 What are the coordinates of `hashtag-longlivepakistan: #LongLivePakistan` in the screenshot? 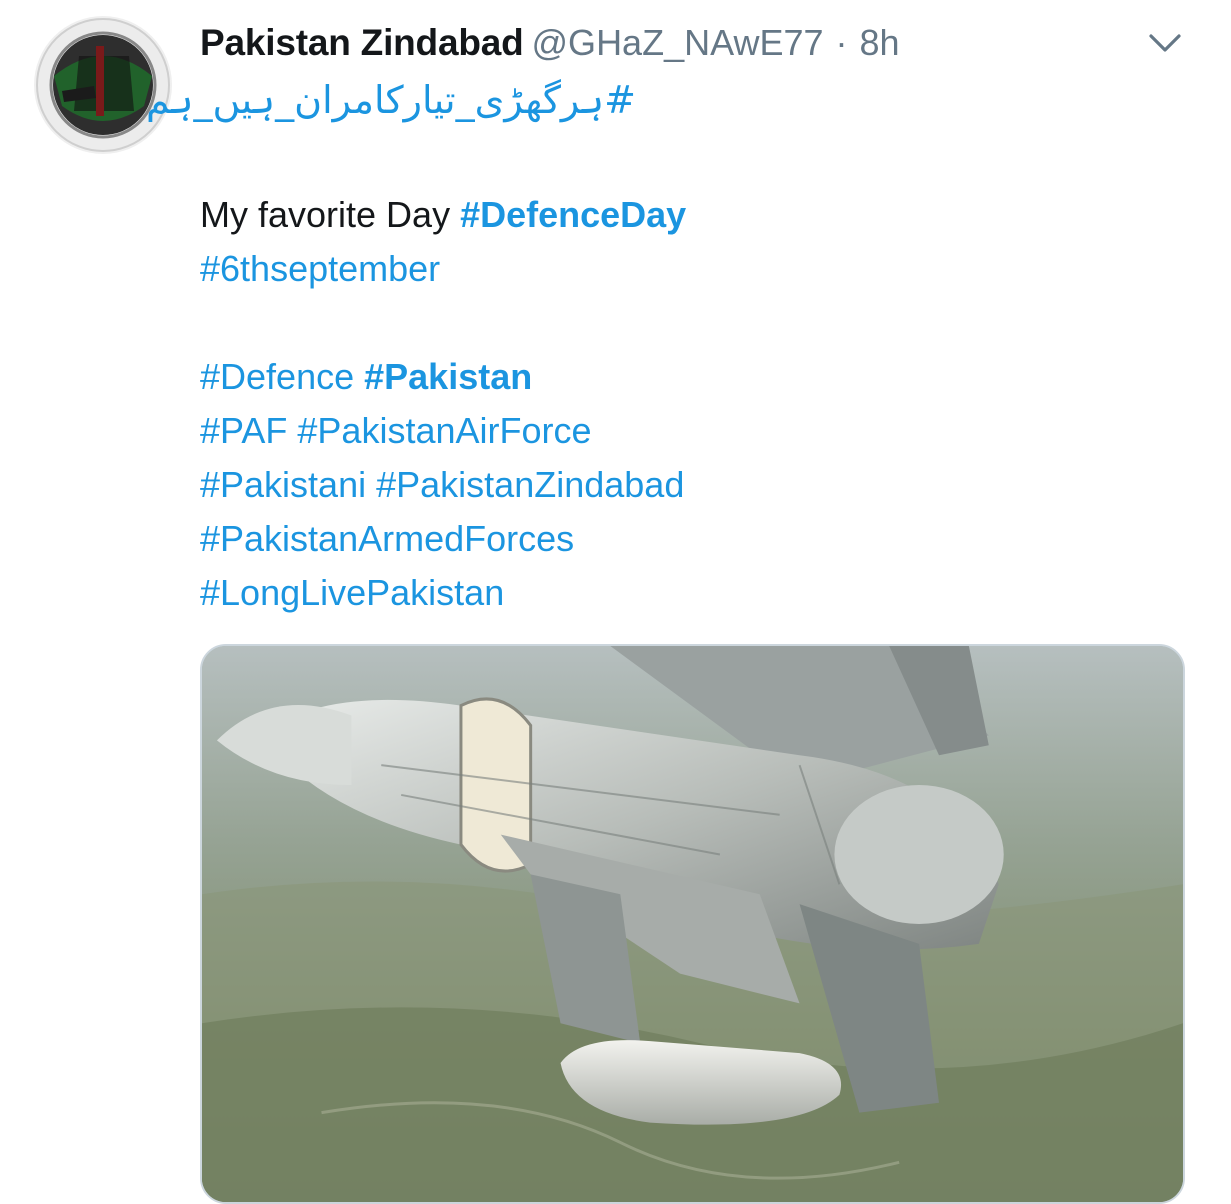 It's located at (352, 592).